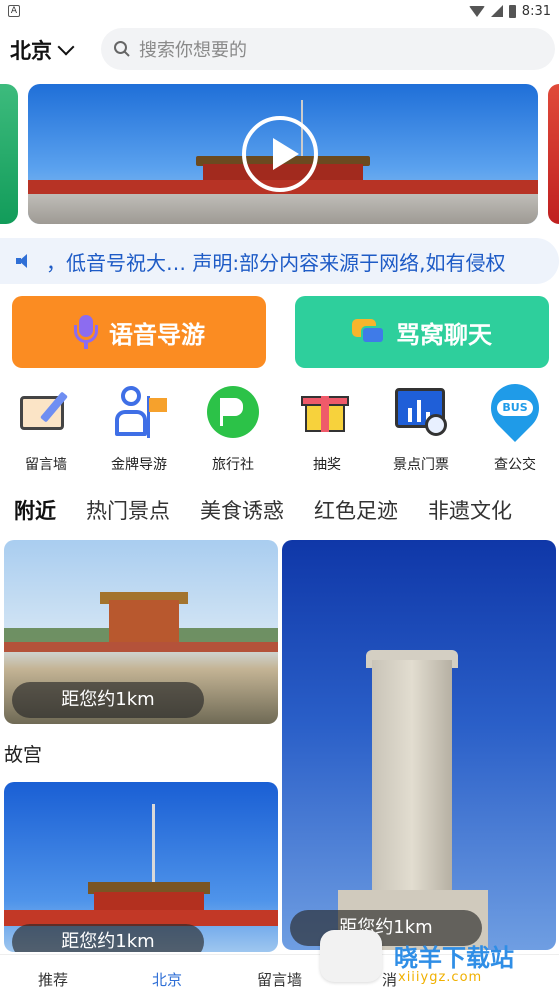 This screenshot has height=998, width=559. What do you see at coordinates (279, 11) in the screenshot?
I see `status-bar: A 8:31` at bounding box center [279, 11].